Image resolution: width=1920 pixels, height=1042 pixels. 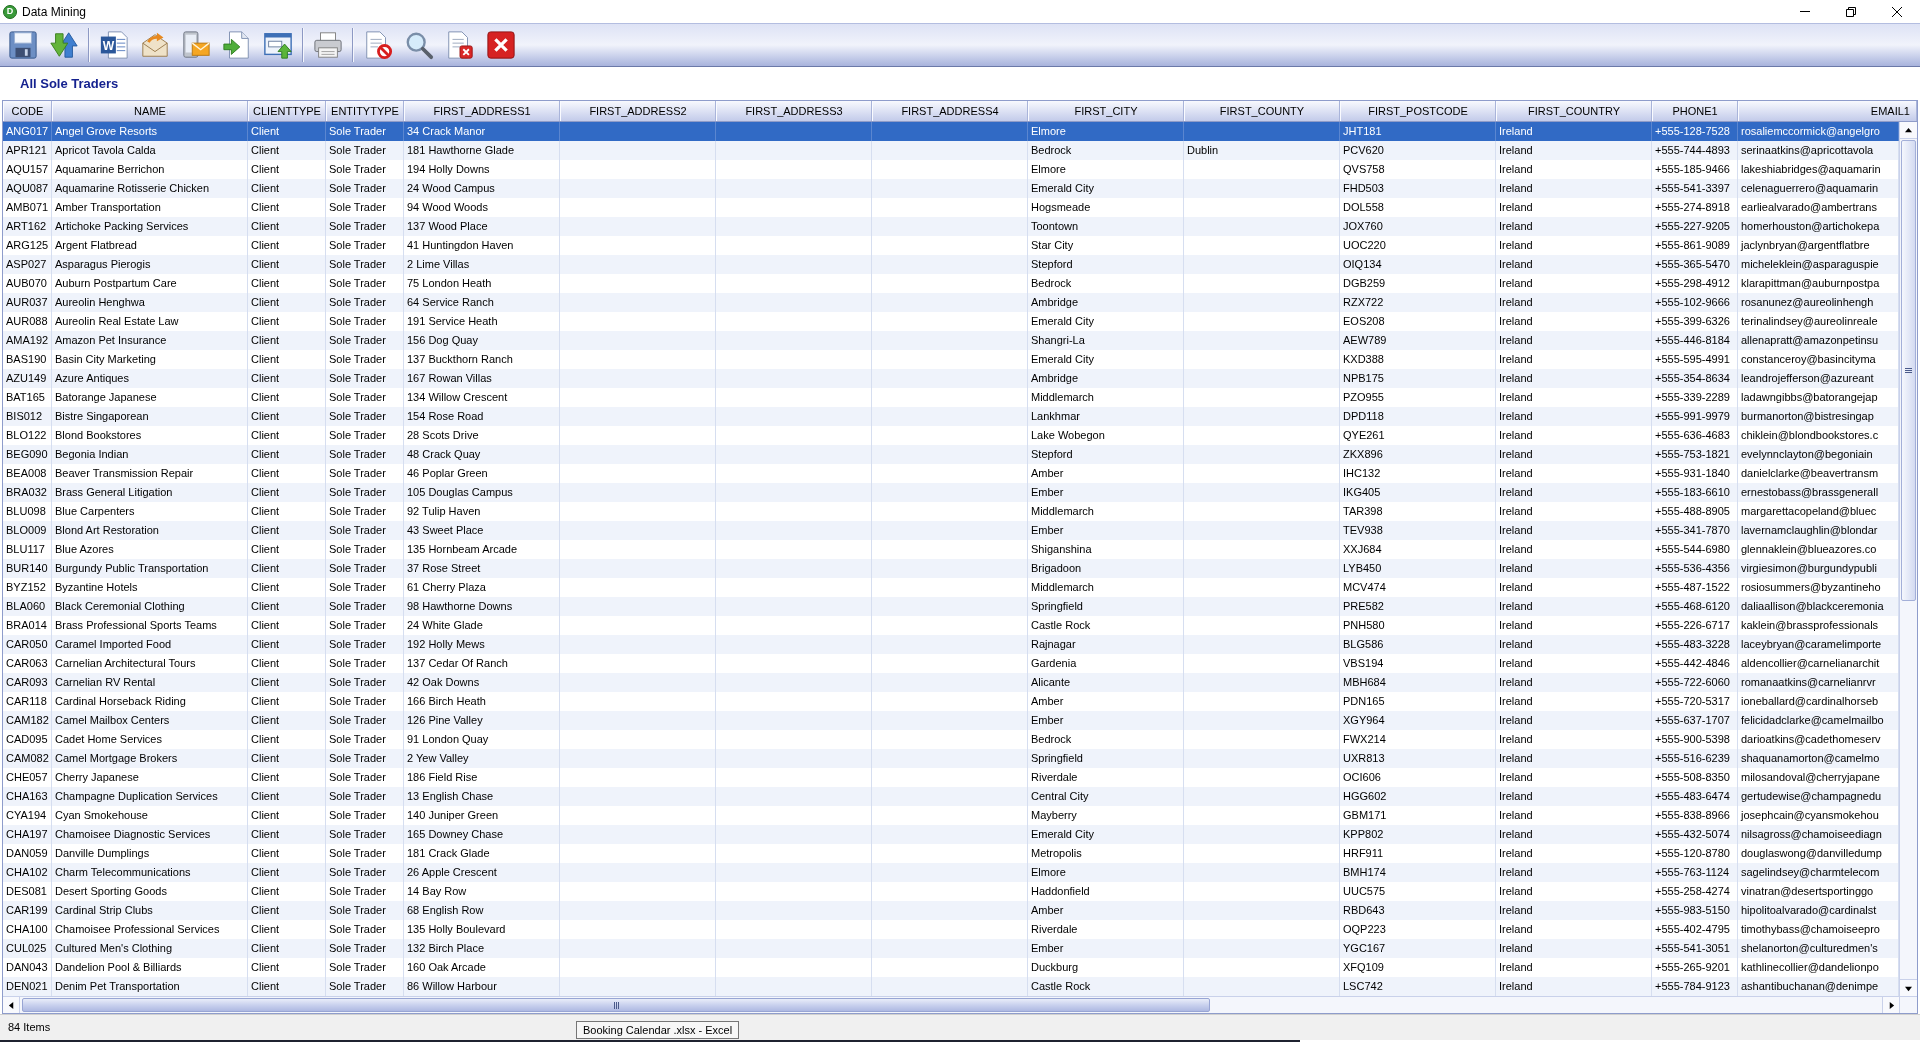 What do you see at coordinates (951, 169) in the screenshot?
I see `table-row: AQU157 Aquamarine Berrichon Client Sole Trader 194 Holly Downs Elmore QVS758 Ireland +555-185-9466 lakeshiabridges@aquamarin` at bounding box center [951, 169].